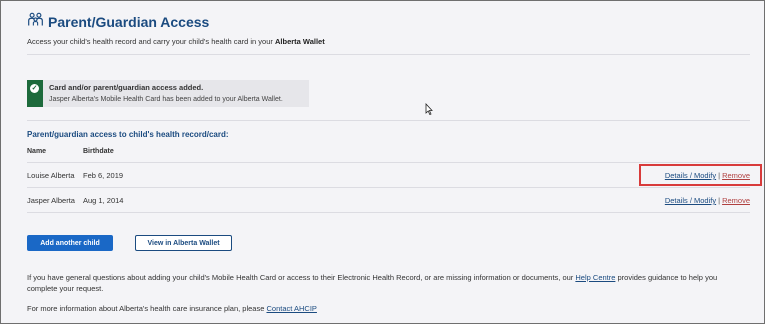  What do you see at coordinates (736, 200) in the screenshot?
I see `remove-link: Remove` at bounding box center [736, 200].